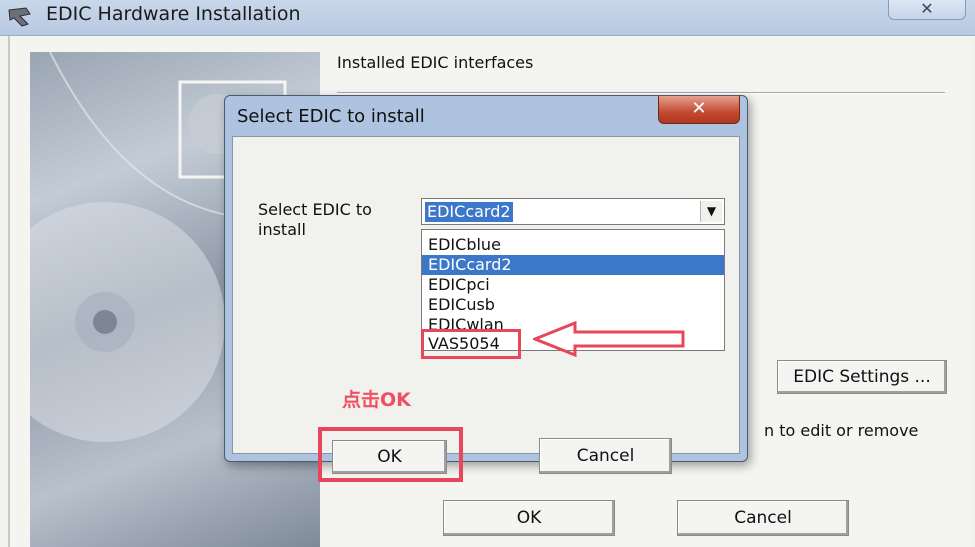 The image size is (975, 547). I want to click on red-arrow-icon, so click(609, 339).